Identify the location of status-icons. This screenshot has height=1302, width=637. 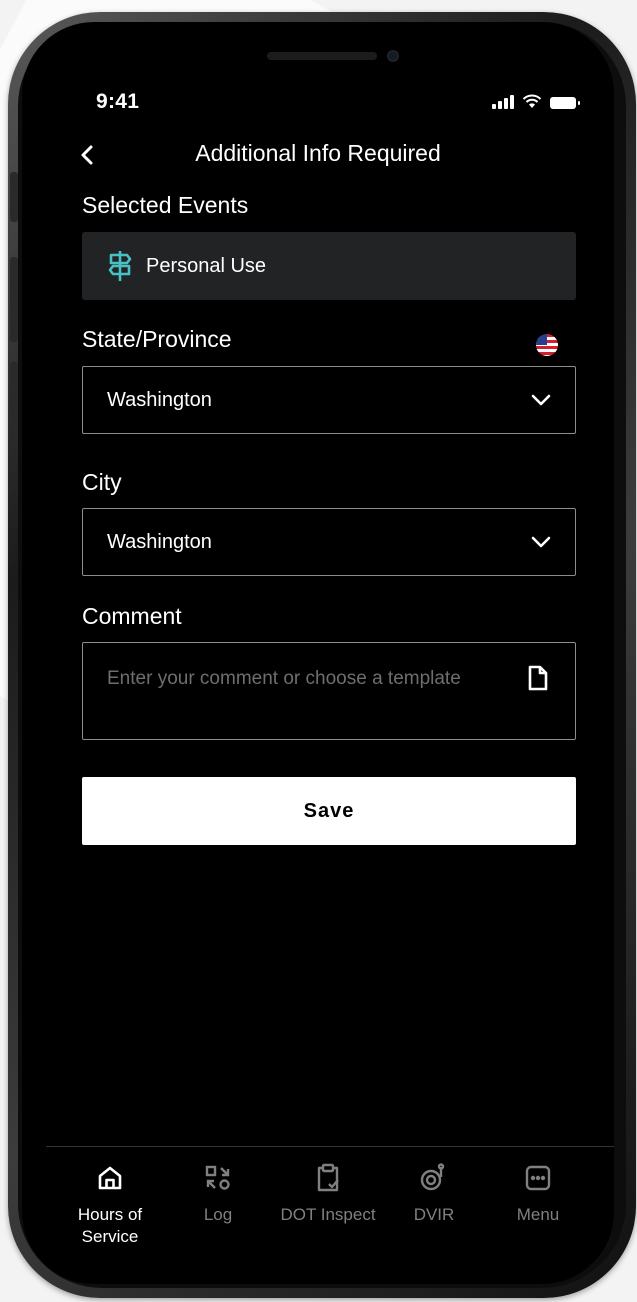
(536, 101).